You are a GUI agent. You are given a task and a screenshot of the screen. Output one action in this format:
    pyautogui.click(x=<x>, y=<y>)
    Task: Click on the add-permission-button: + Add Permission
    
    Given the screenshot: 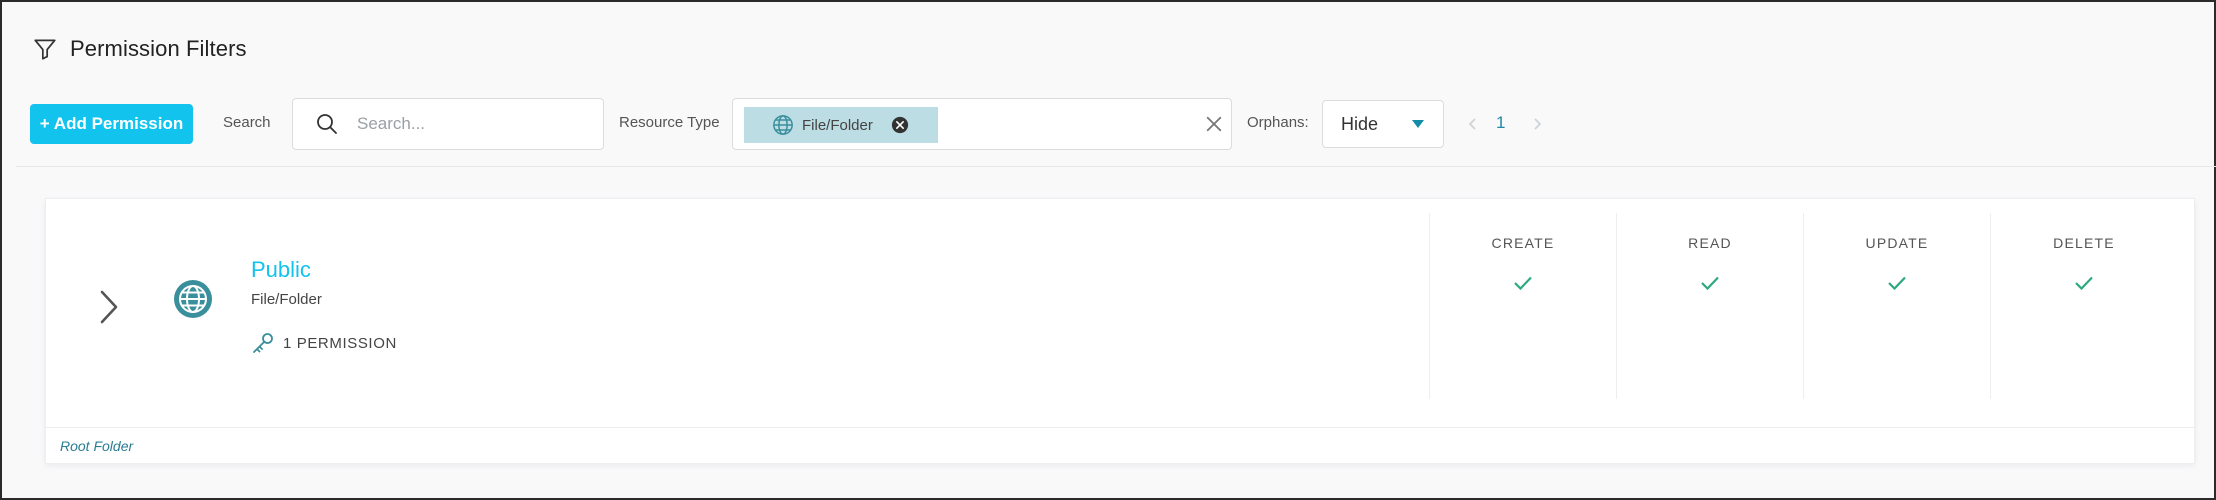 What is the action you would take?
    pyautogui.click(x=111, y=124)
    